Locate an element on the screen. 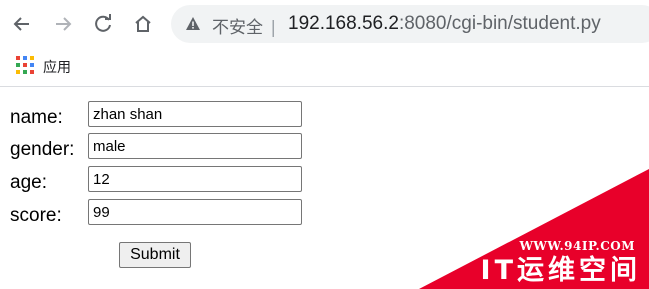  reload-icon is located at coordinates (103, 23).